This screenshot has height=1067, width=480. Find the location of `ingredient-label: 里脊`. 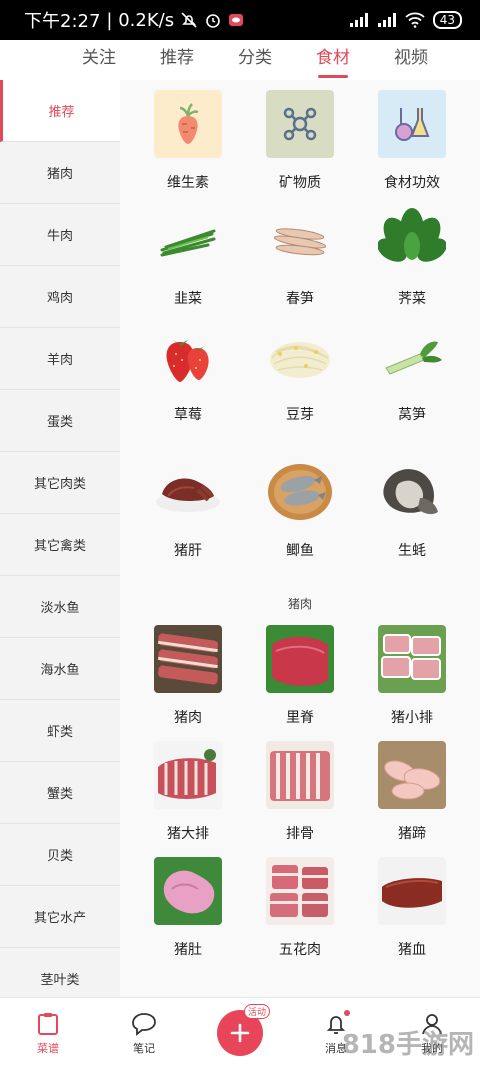

ingredient-label: 里脊 is located at coordinates (300, 718).